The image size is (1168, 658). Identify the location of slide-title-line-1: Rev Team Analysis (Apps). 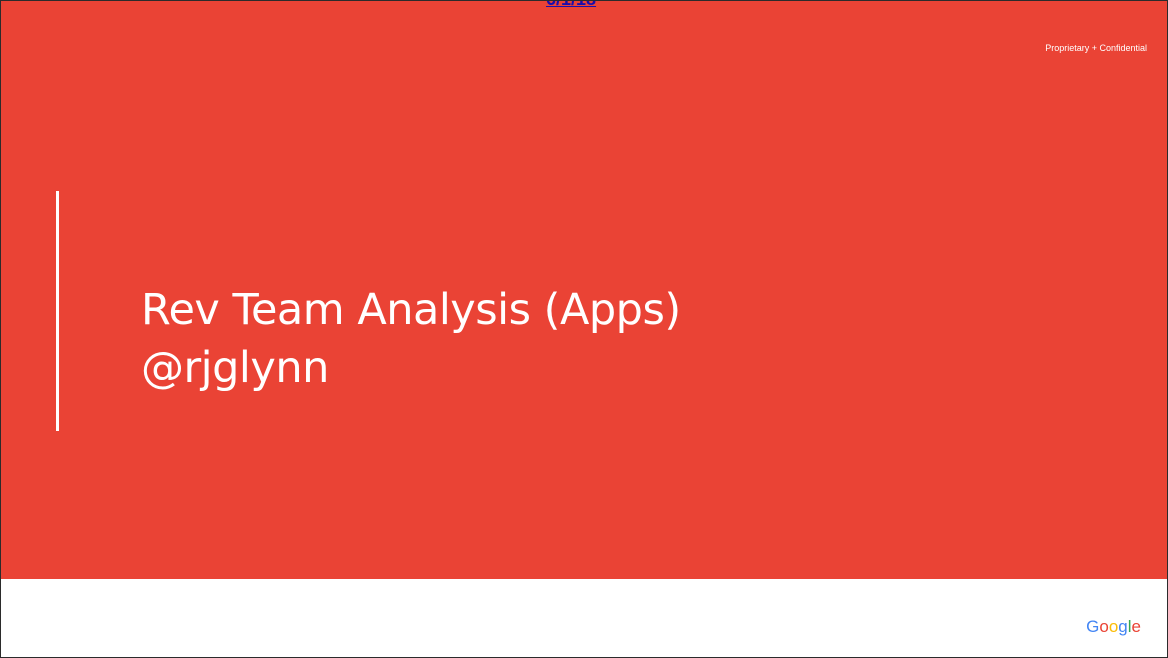
(411, 310).